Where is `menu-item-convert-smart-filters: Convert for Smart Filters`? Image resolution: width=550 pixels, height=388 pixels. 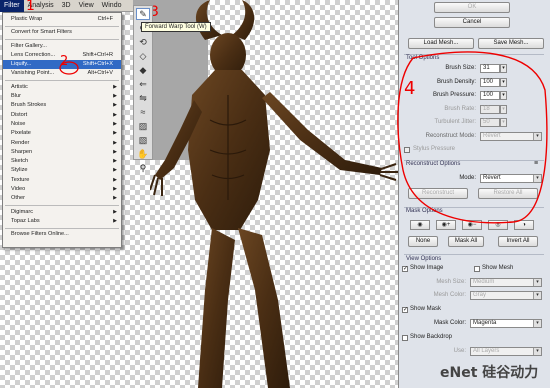 menu-item-convert-smart-filters: Convert for Smart Filters is located at coordinates (62, 32).